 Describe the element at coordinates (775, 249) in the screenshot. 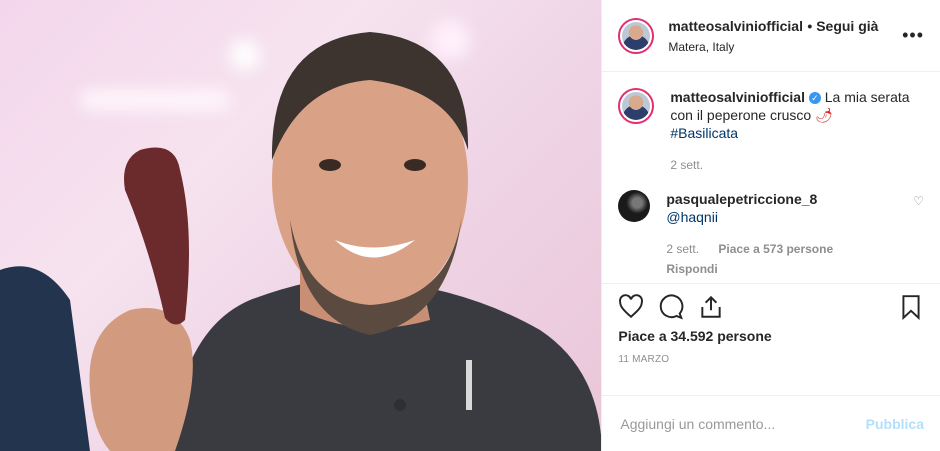

I see `comment-likes: Piace a 573 persone` at that location.